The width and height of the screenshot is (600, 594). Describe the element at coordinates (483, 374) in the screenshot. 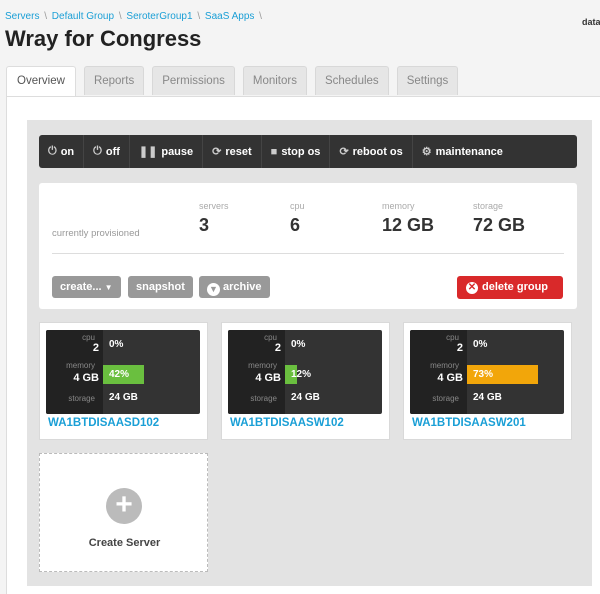

I see `memory-usage: 73%` at that location.